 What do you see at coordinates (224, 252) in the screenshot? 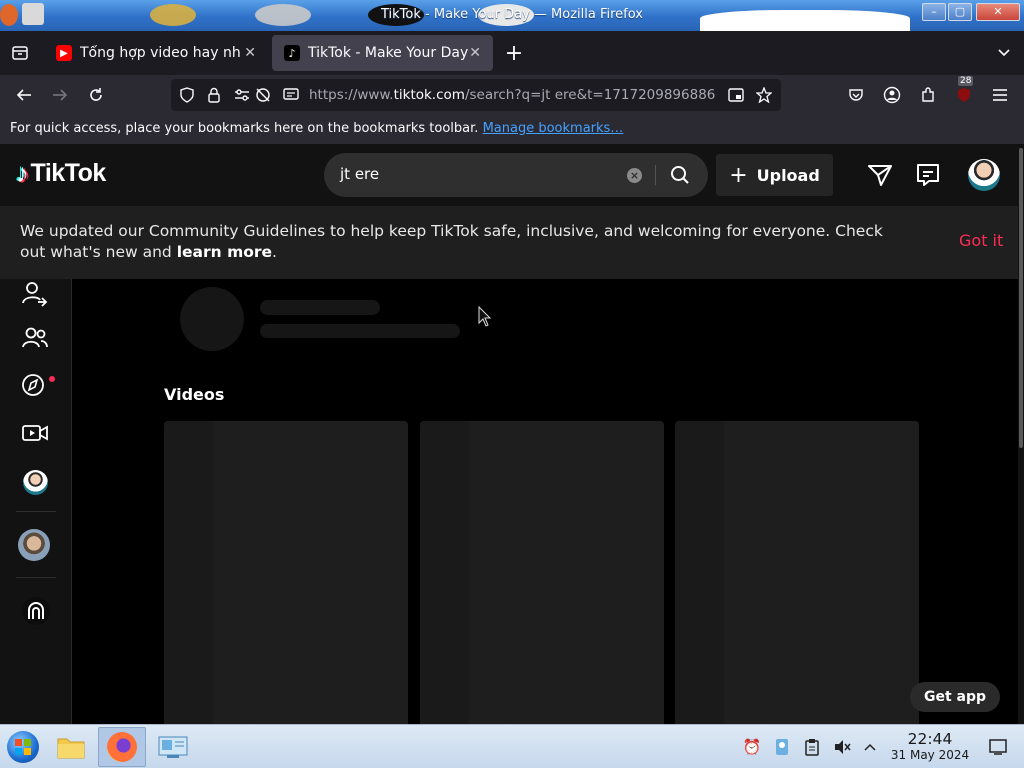
I see `learn-more-link: learn more` at bounding box center [224, 252].